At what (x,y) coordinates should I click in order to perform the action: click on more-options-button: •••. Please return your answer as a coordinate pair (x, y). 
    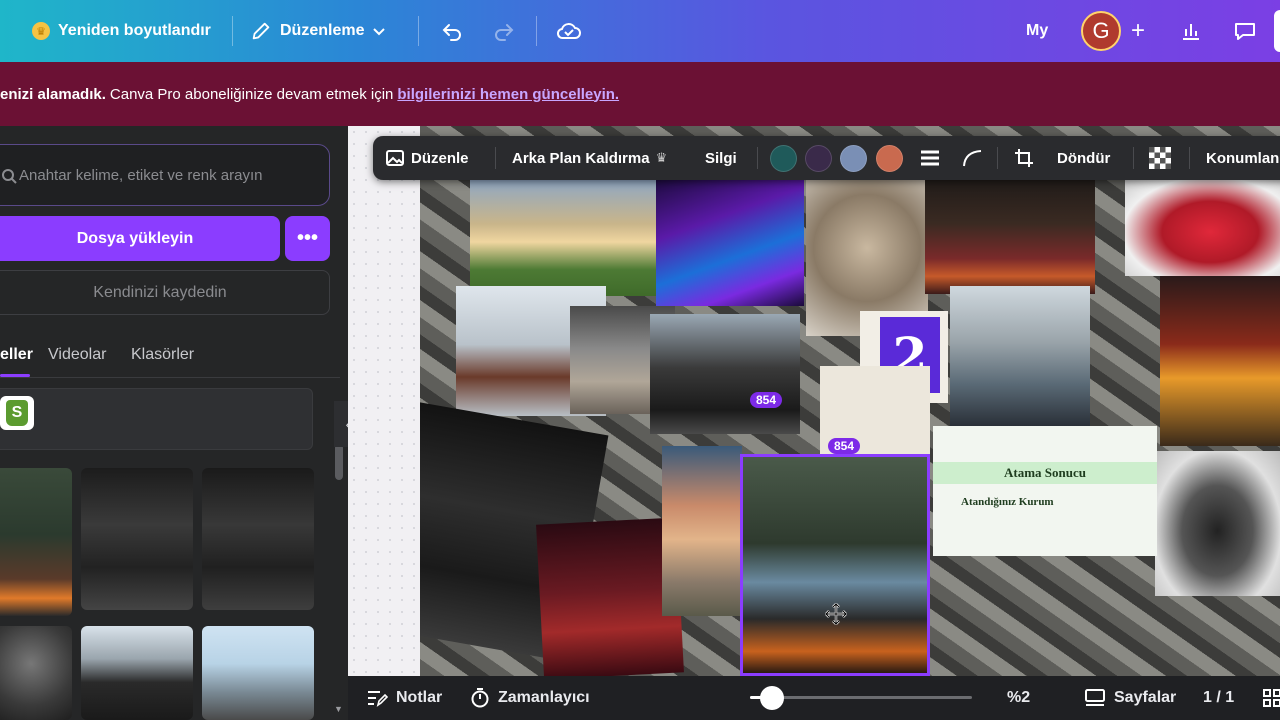
    Looking at the image, I should click on (307, 238).